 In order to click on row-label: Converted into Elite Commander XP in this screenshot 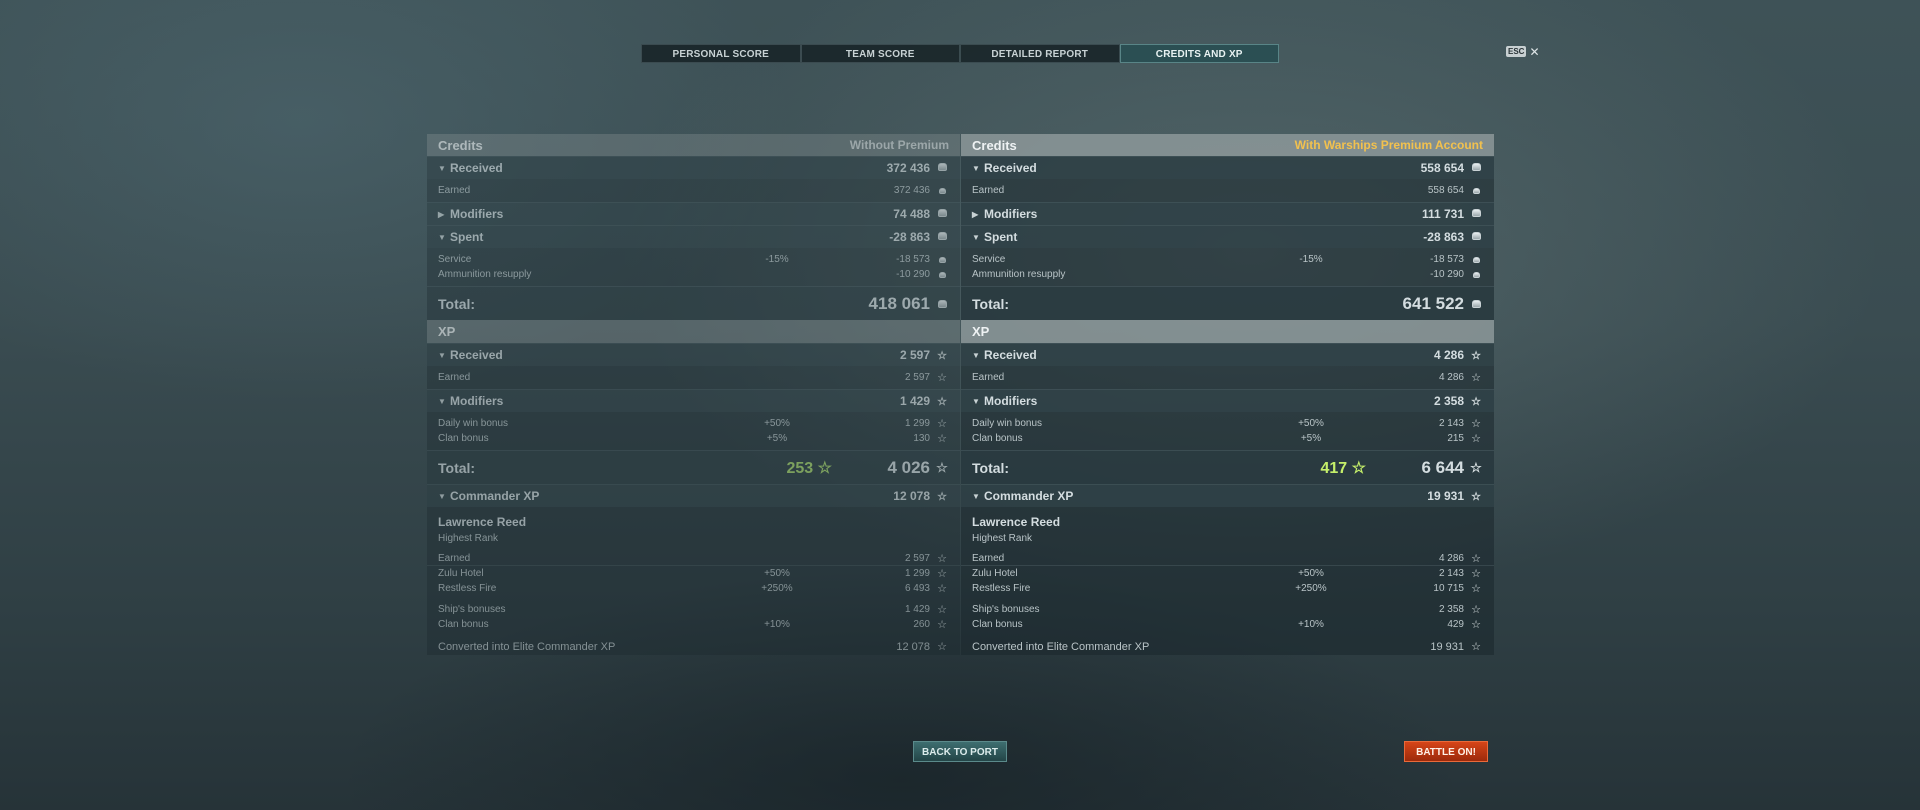, I will do `click(527, 646)`.